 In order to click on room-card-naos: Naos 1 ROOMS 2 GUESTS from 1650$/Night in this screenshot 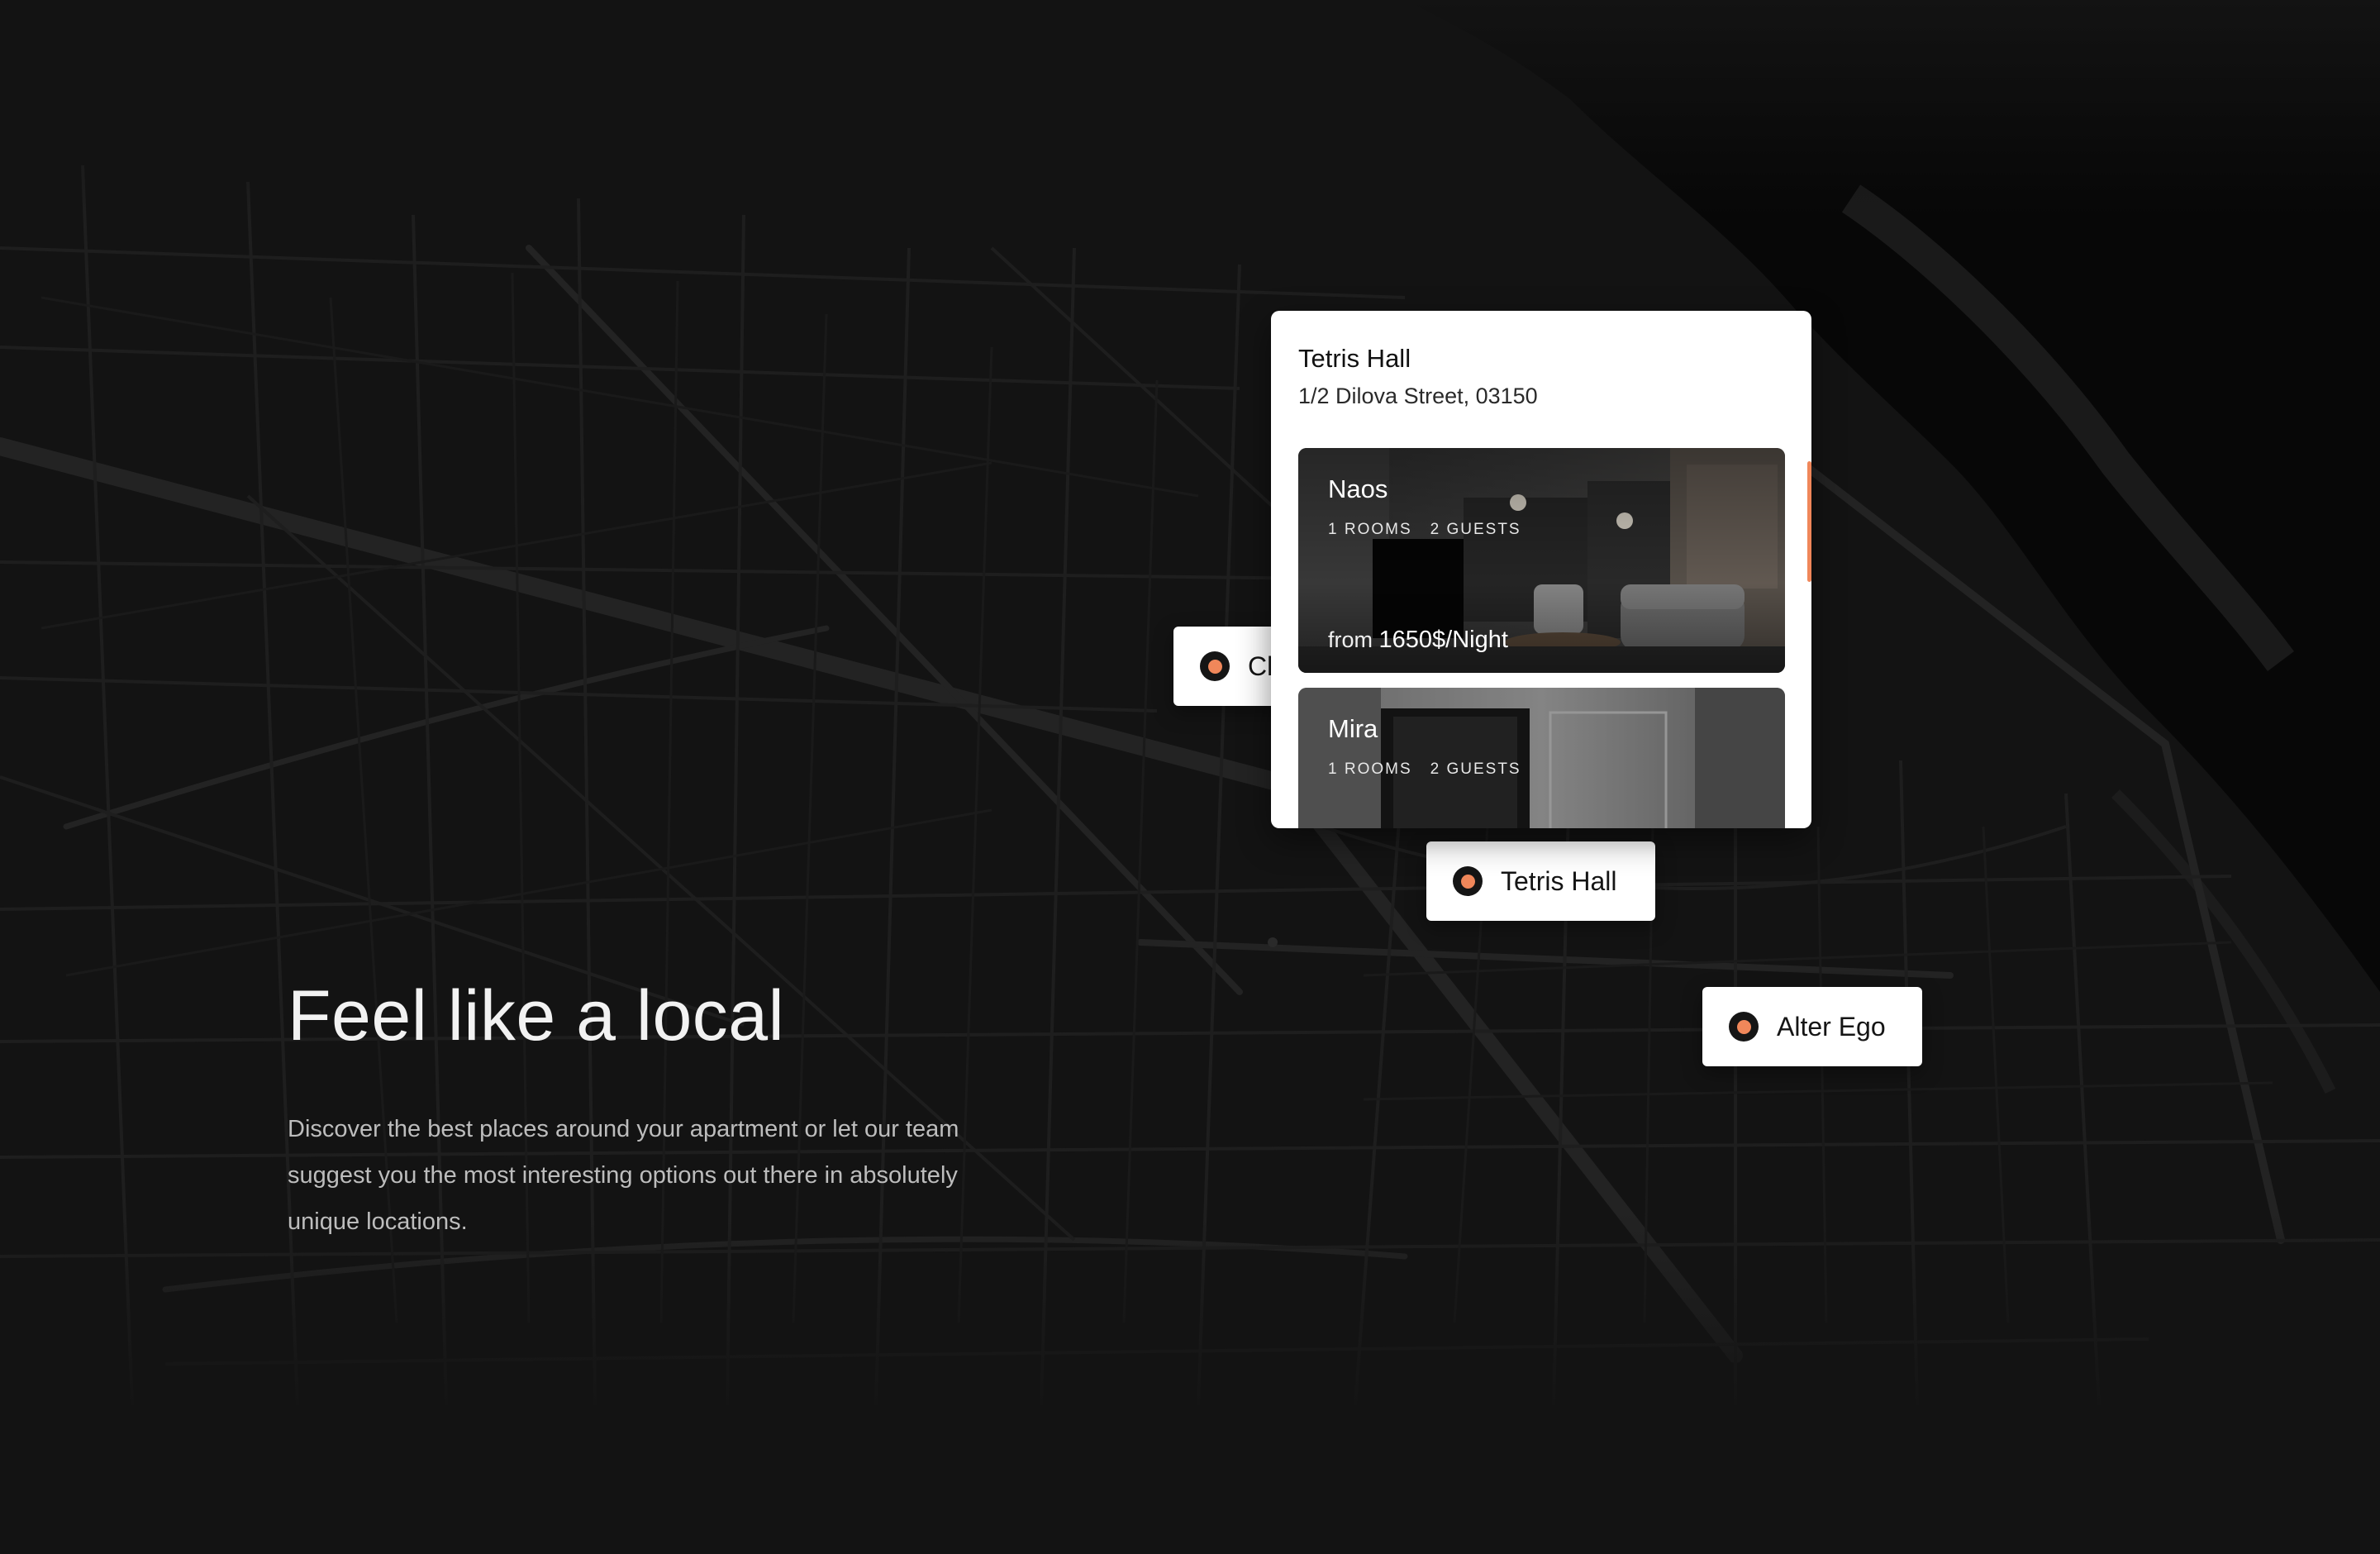, I will do `click(1541, 560)`.